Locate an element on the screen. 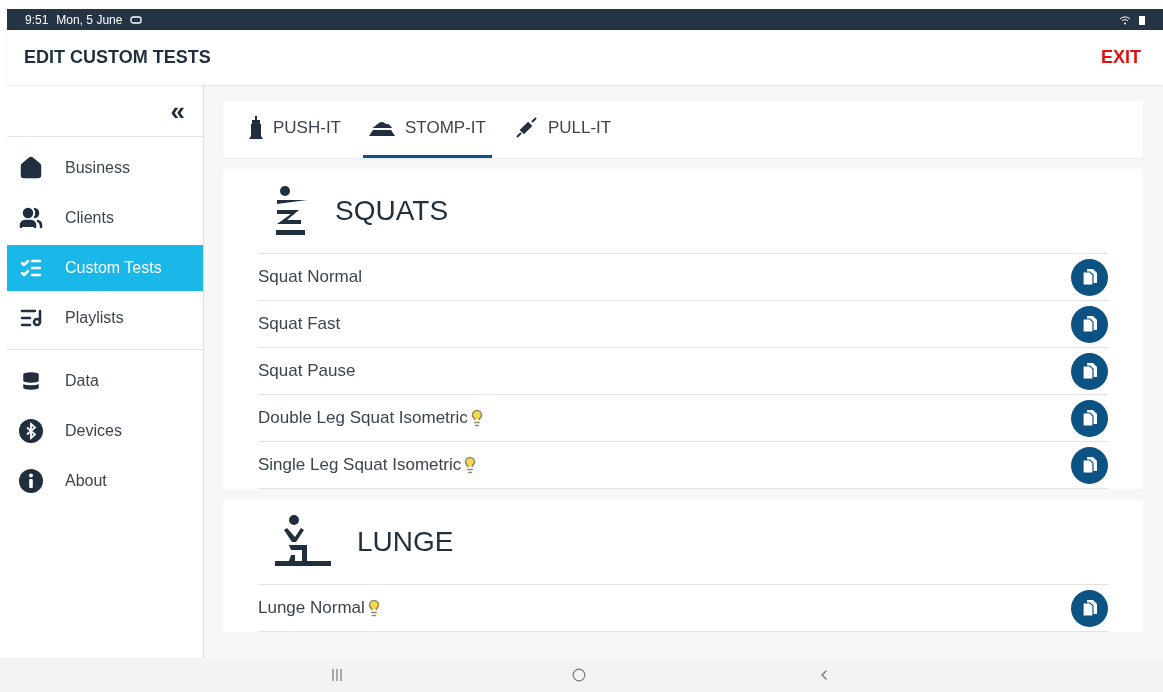  house-icon is located at coordinates (31, 168).